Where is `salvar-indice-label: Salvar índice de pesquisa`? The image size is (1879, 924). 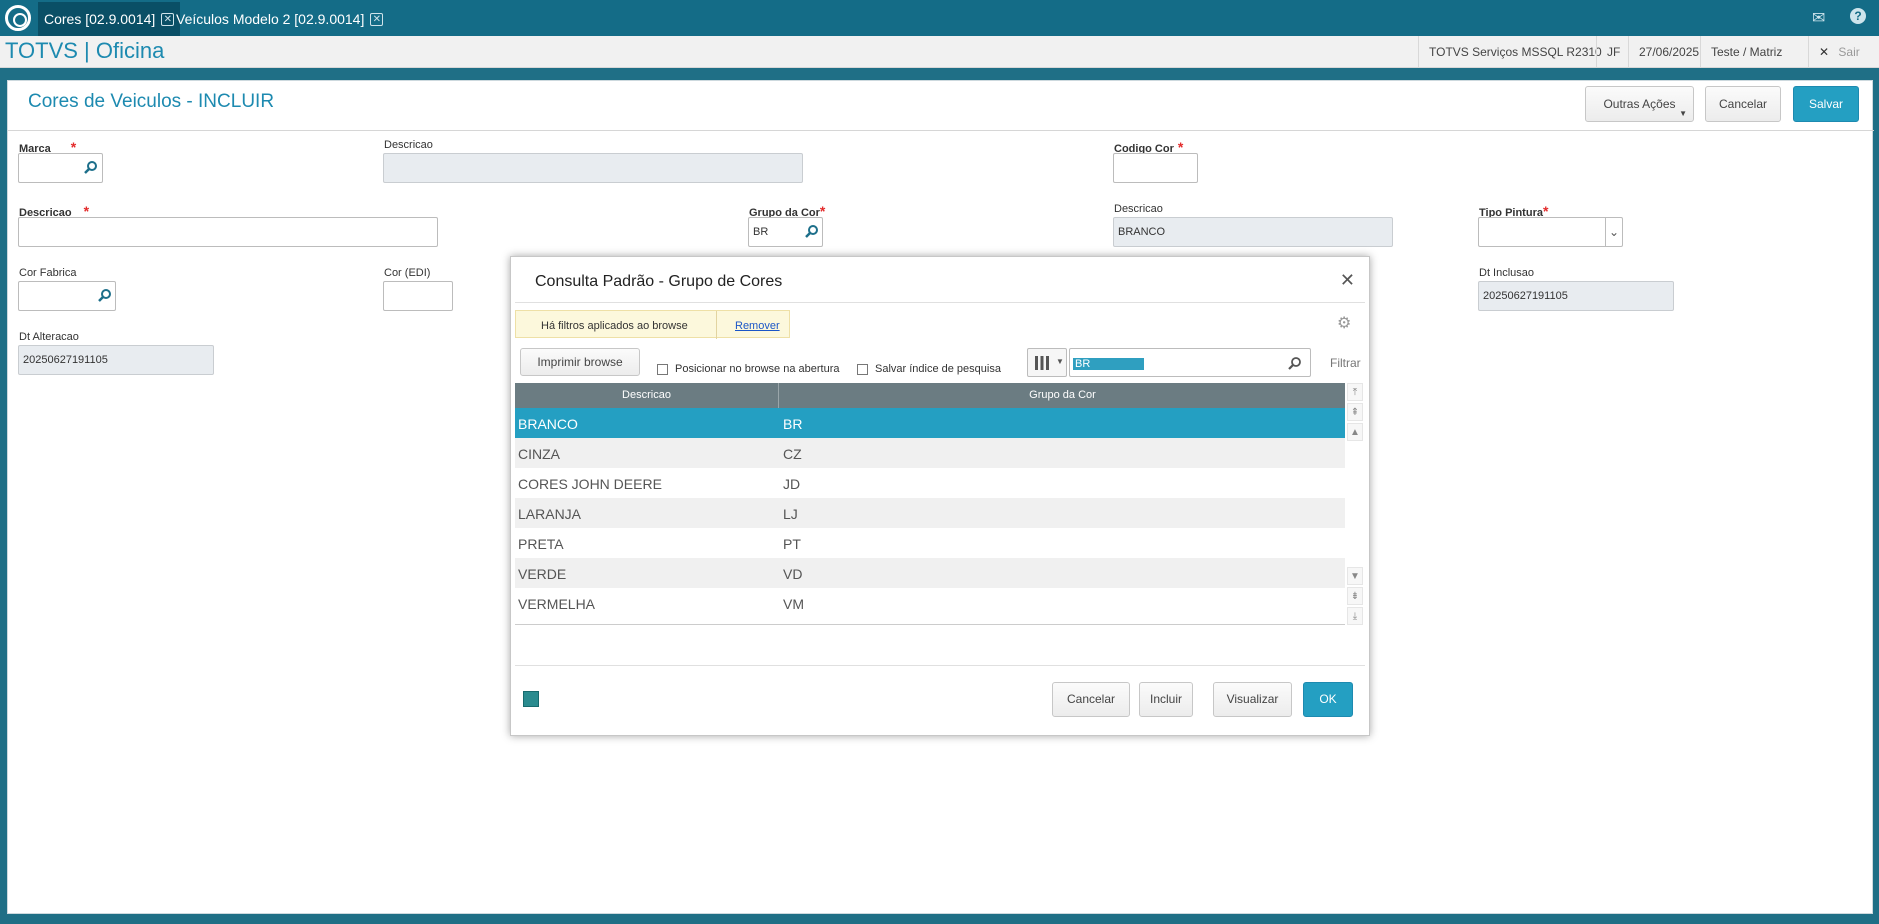 salvar-indice-label: Salvar índice de pesquisa is located at coordinates (938, 369).